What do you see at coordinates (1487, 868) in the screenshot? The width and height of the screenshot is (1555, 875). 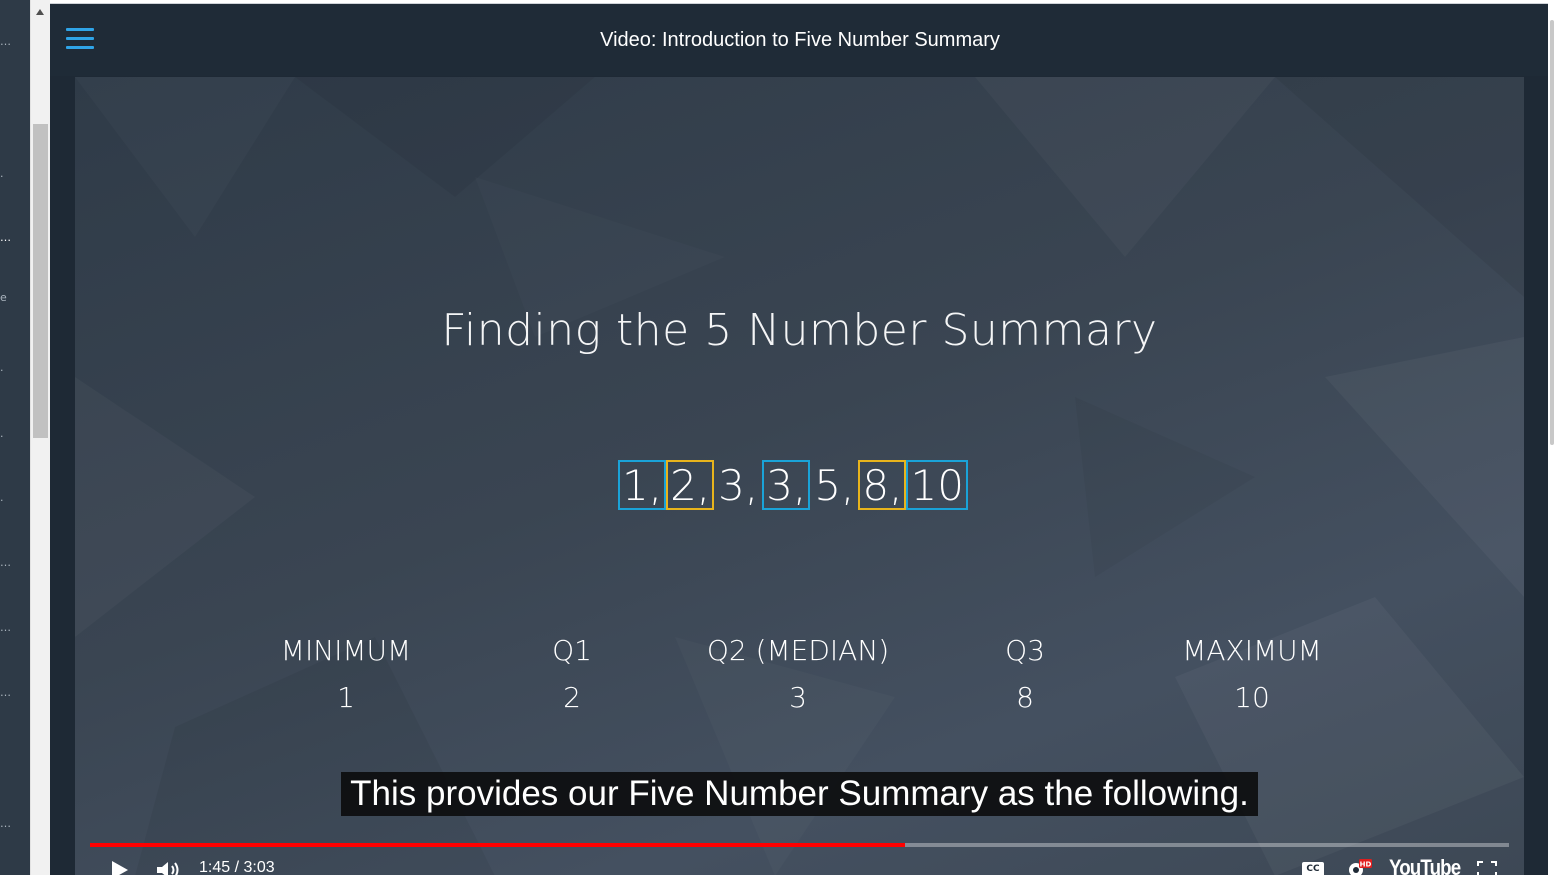 I see `fullscreen-icon` at bounding box center [1487, 868].